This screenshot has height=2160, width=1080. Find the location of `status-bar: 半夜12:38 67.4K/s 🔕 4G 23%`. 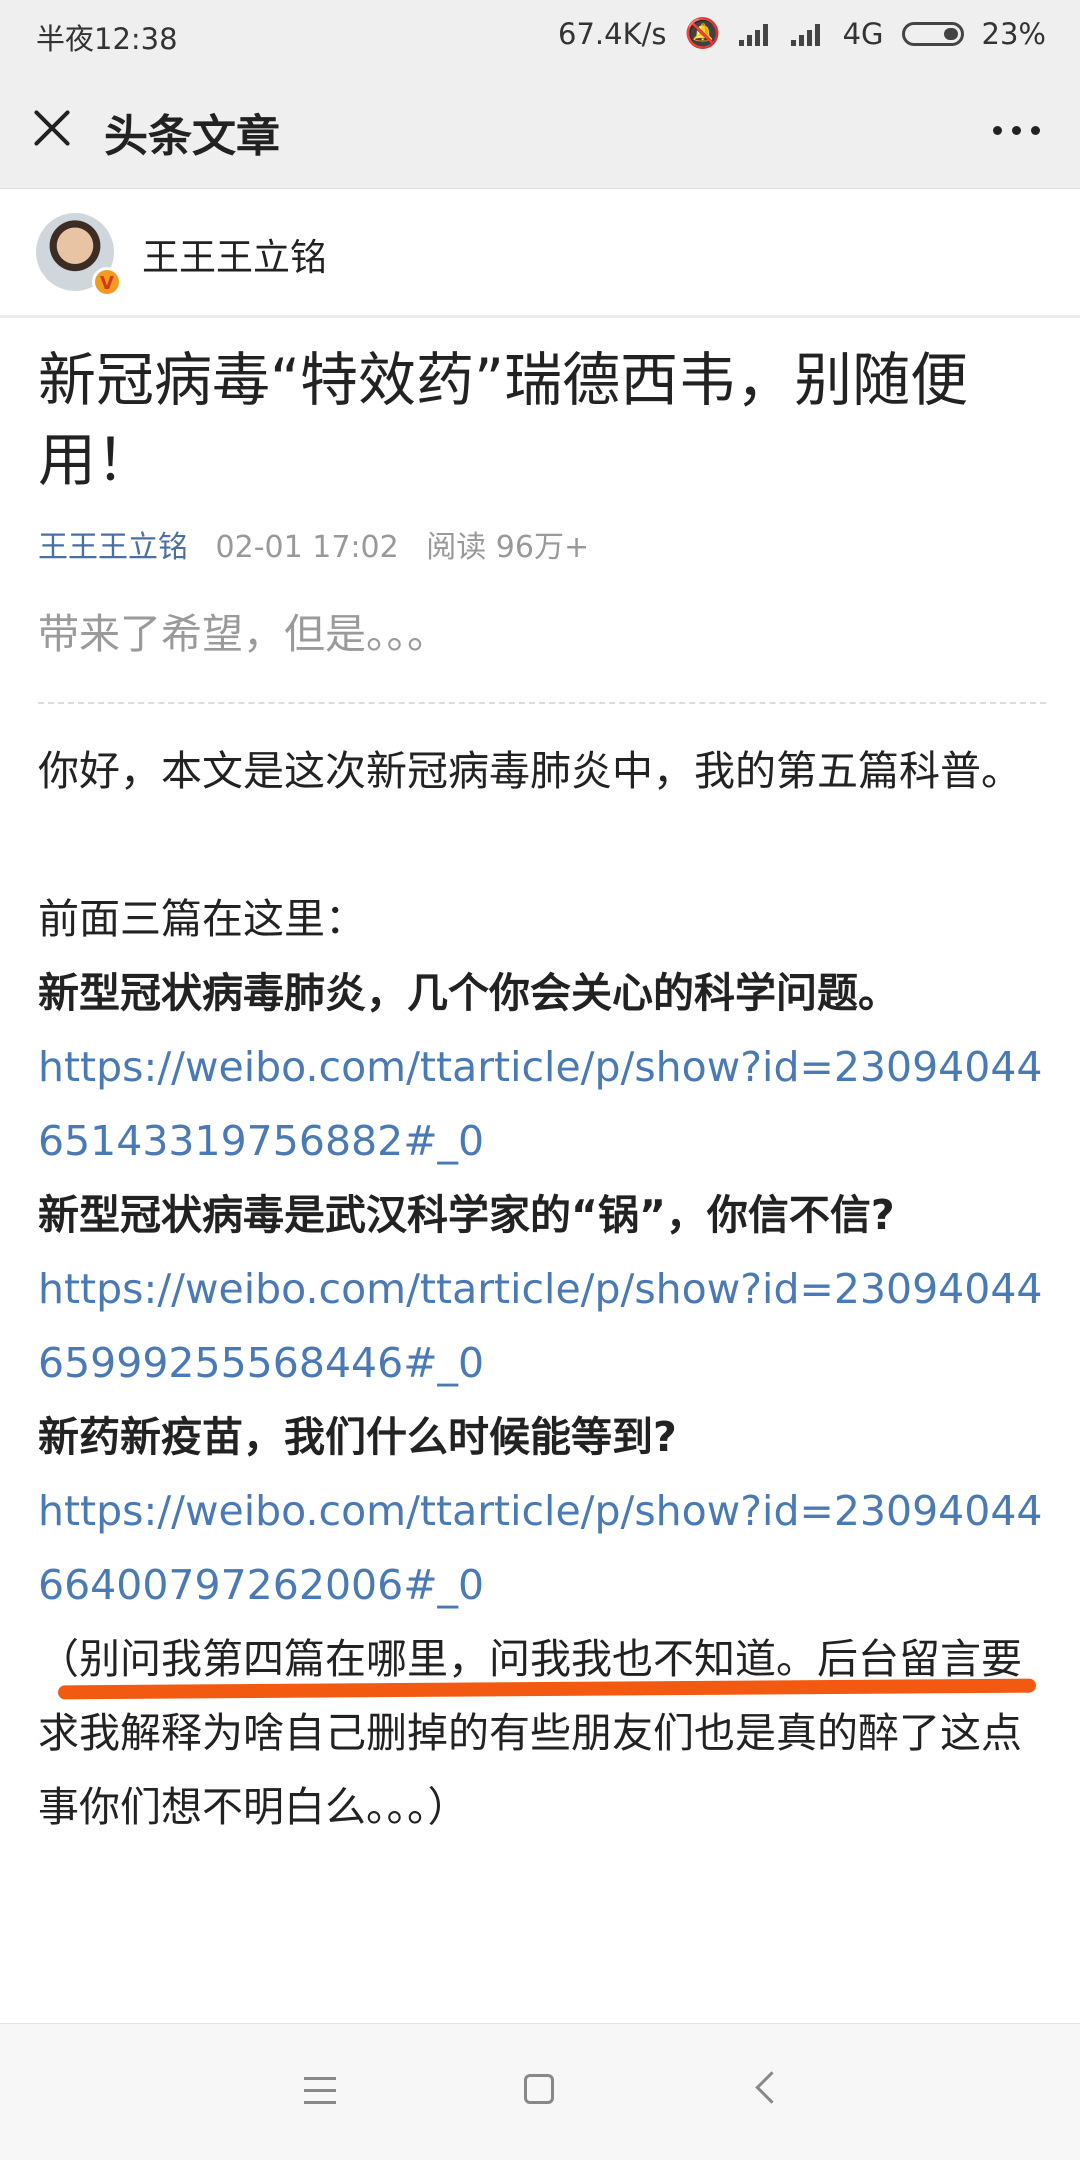

status-bar: 半夜12:38 67.4K/s 🔕 4G 23% is located at coordinates (540, 34).